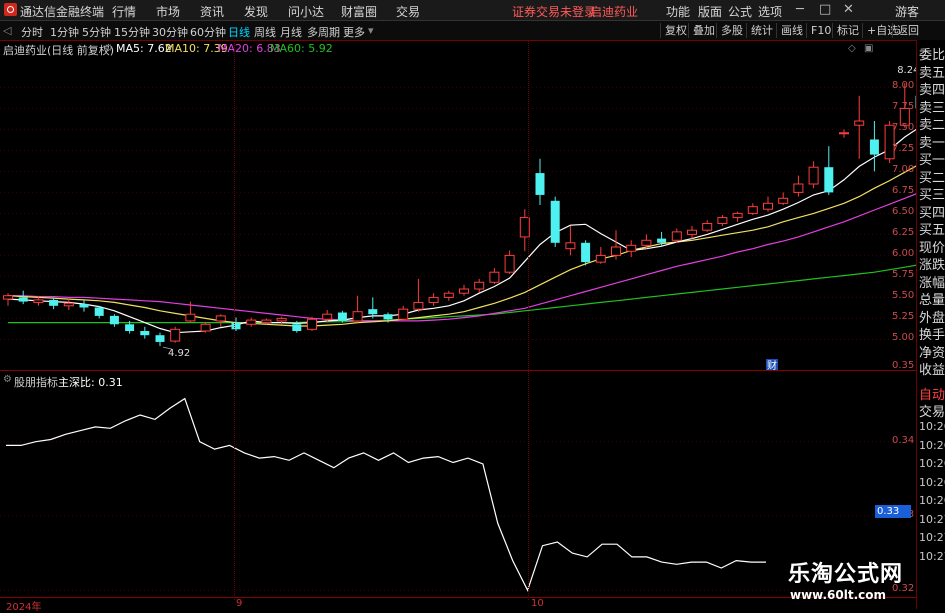  I want to click on menu-item-trade: 交易, so click(408, 11).